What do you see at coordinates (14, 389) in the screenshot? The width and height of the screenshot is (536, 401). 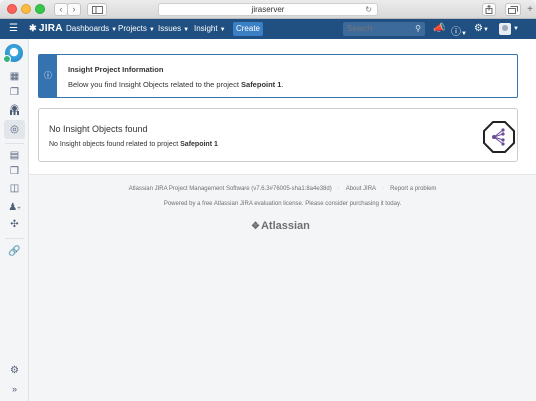 I see `expand-sidebar-icon: »` at bounding box center [14, 389].